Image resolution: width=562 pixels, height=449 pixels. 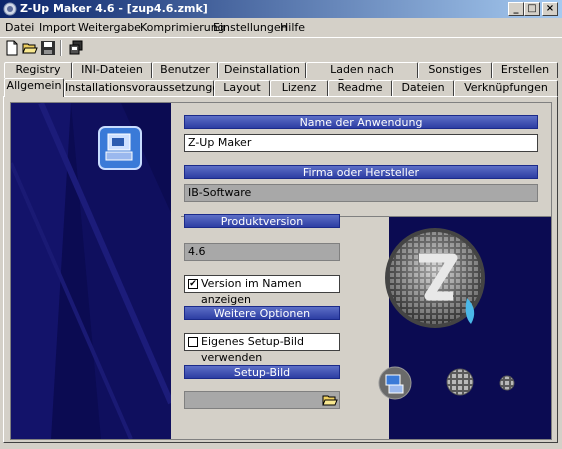 What do you see at coordinates (299, 88) in the screenshot?
I see `tab-lizenz: Lizenz` at bounding box center [299, 88].